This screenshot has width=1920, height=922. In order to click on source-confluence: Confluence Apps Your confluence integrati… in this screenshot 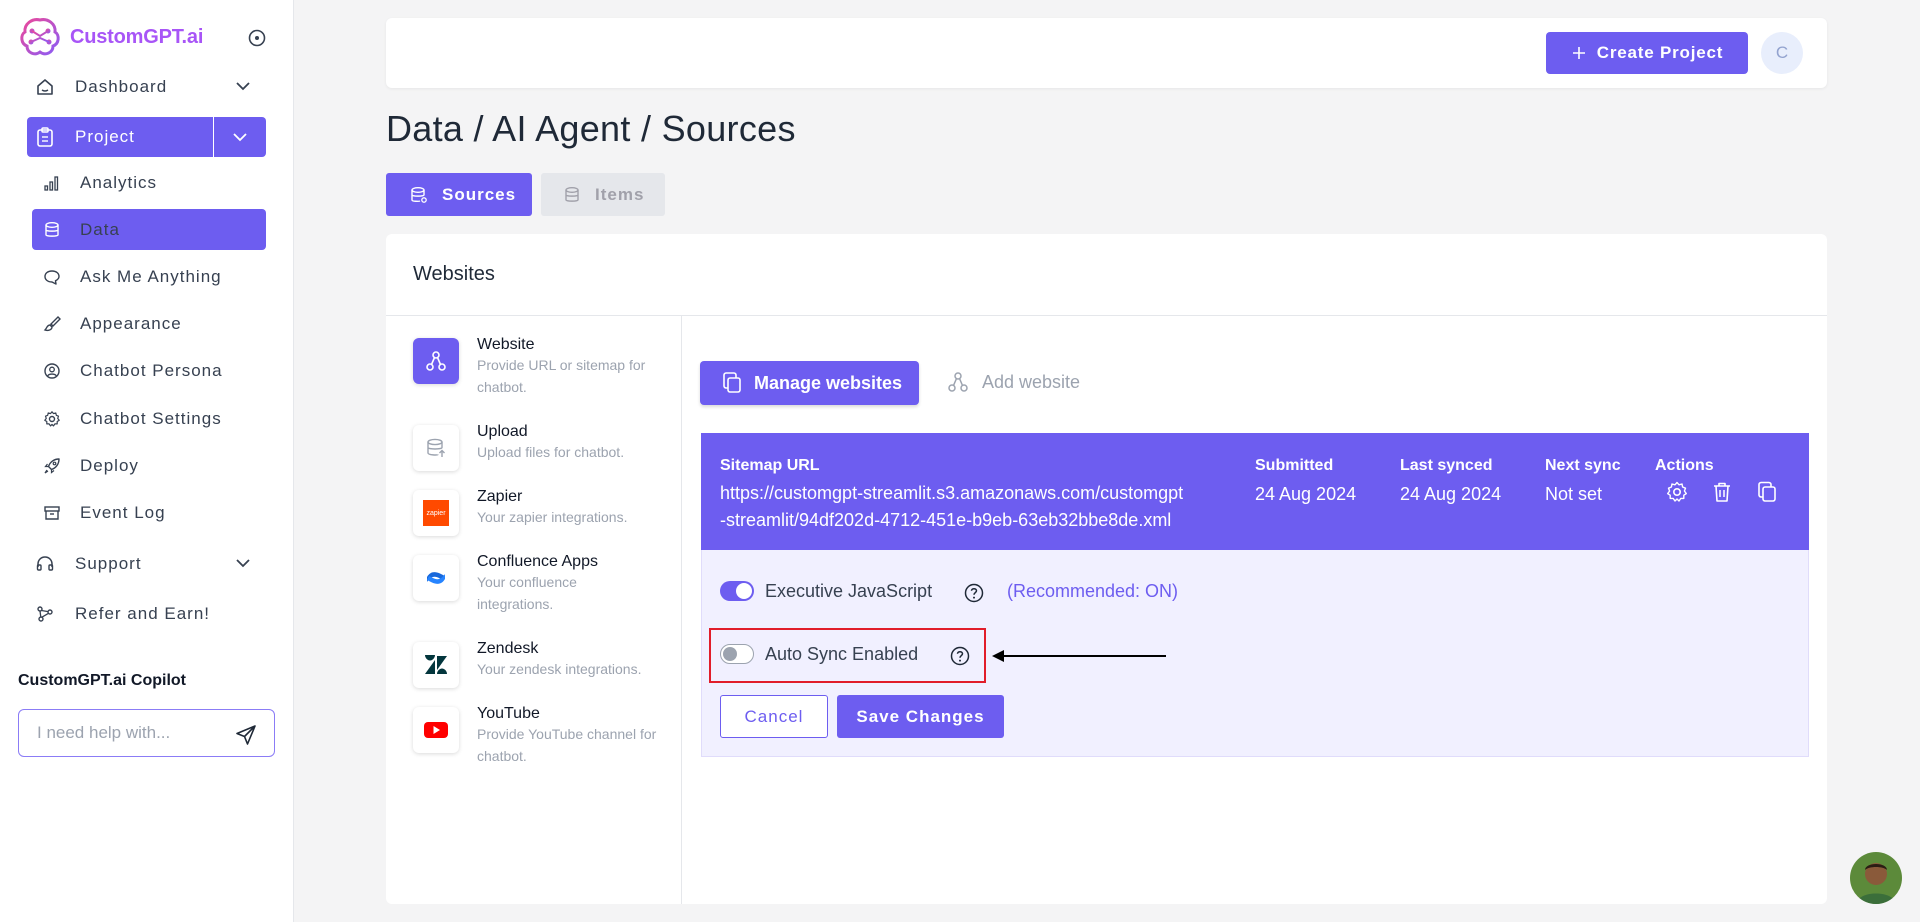, I will do `click(535, 584)`.